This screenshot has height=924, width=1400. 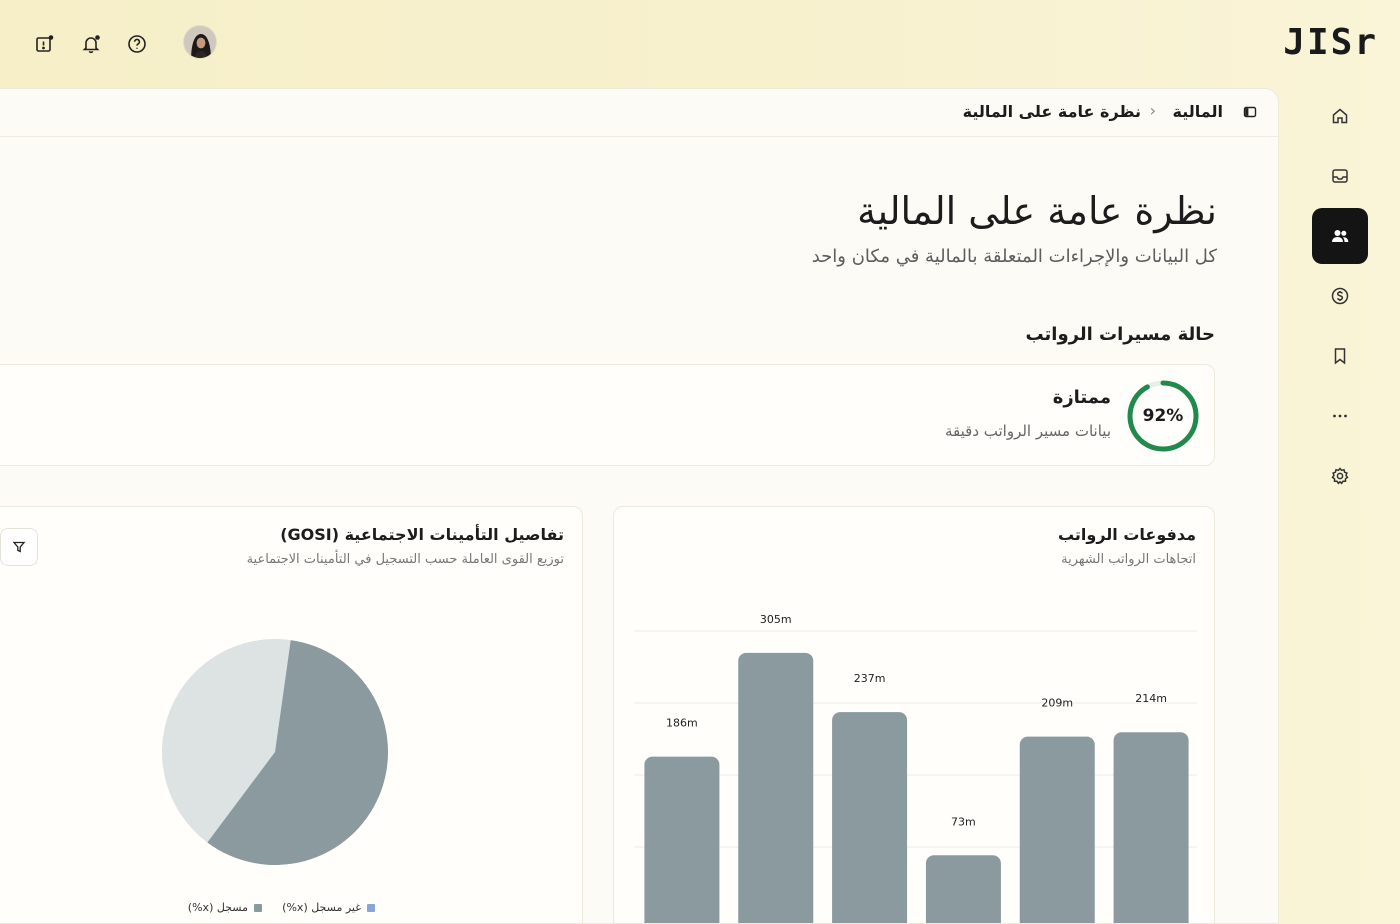 What do you see at coordinates (1250, 112) in the screenshot?
I see `sidebar-toggle-icon` at bounding box center [1250, 112].